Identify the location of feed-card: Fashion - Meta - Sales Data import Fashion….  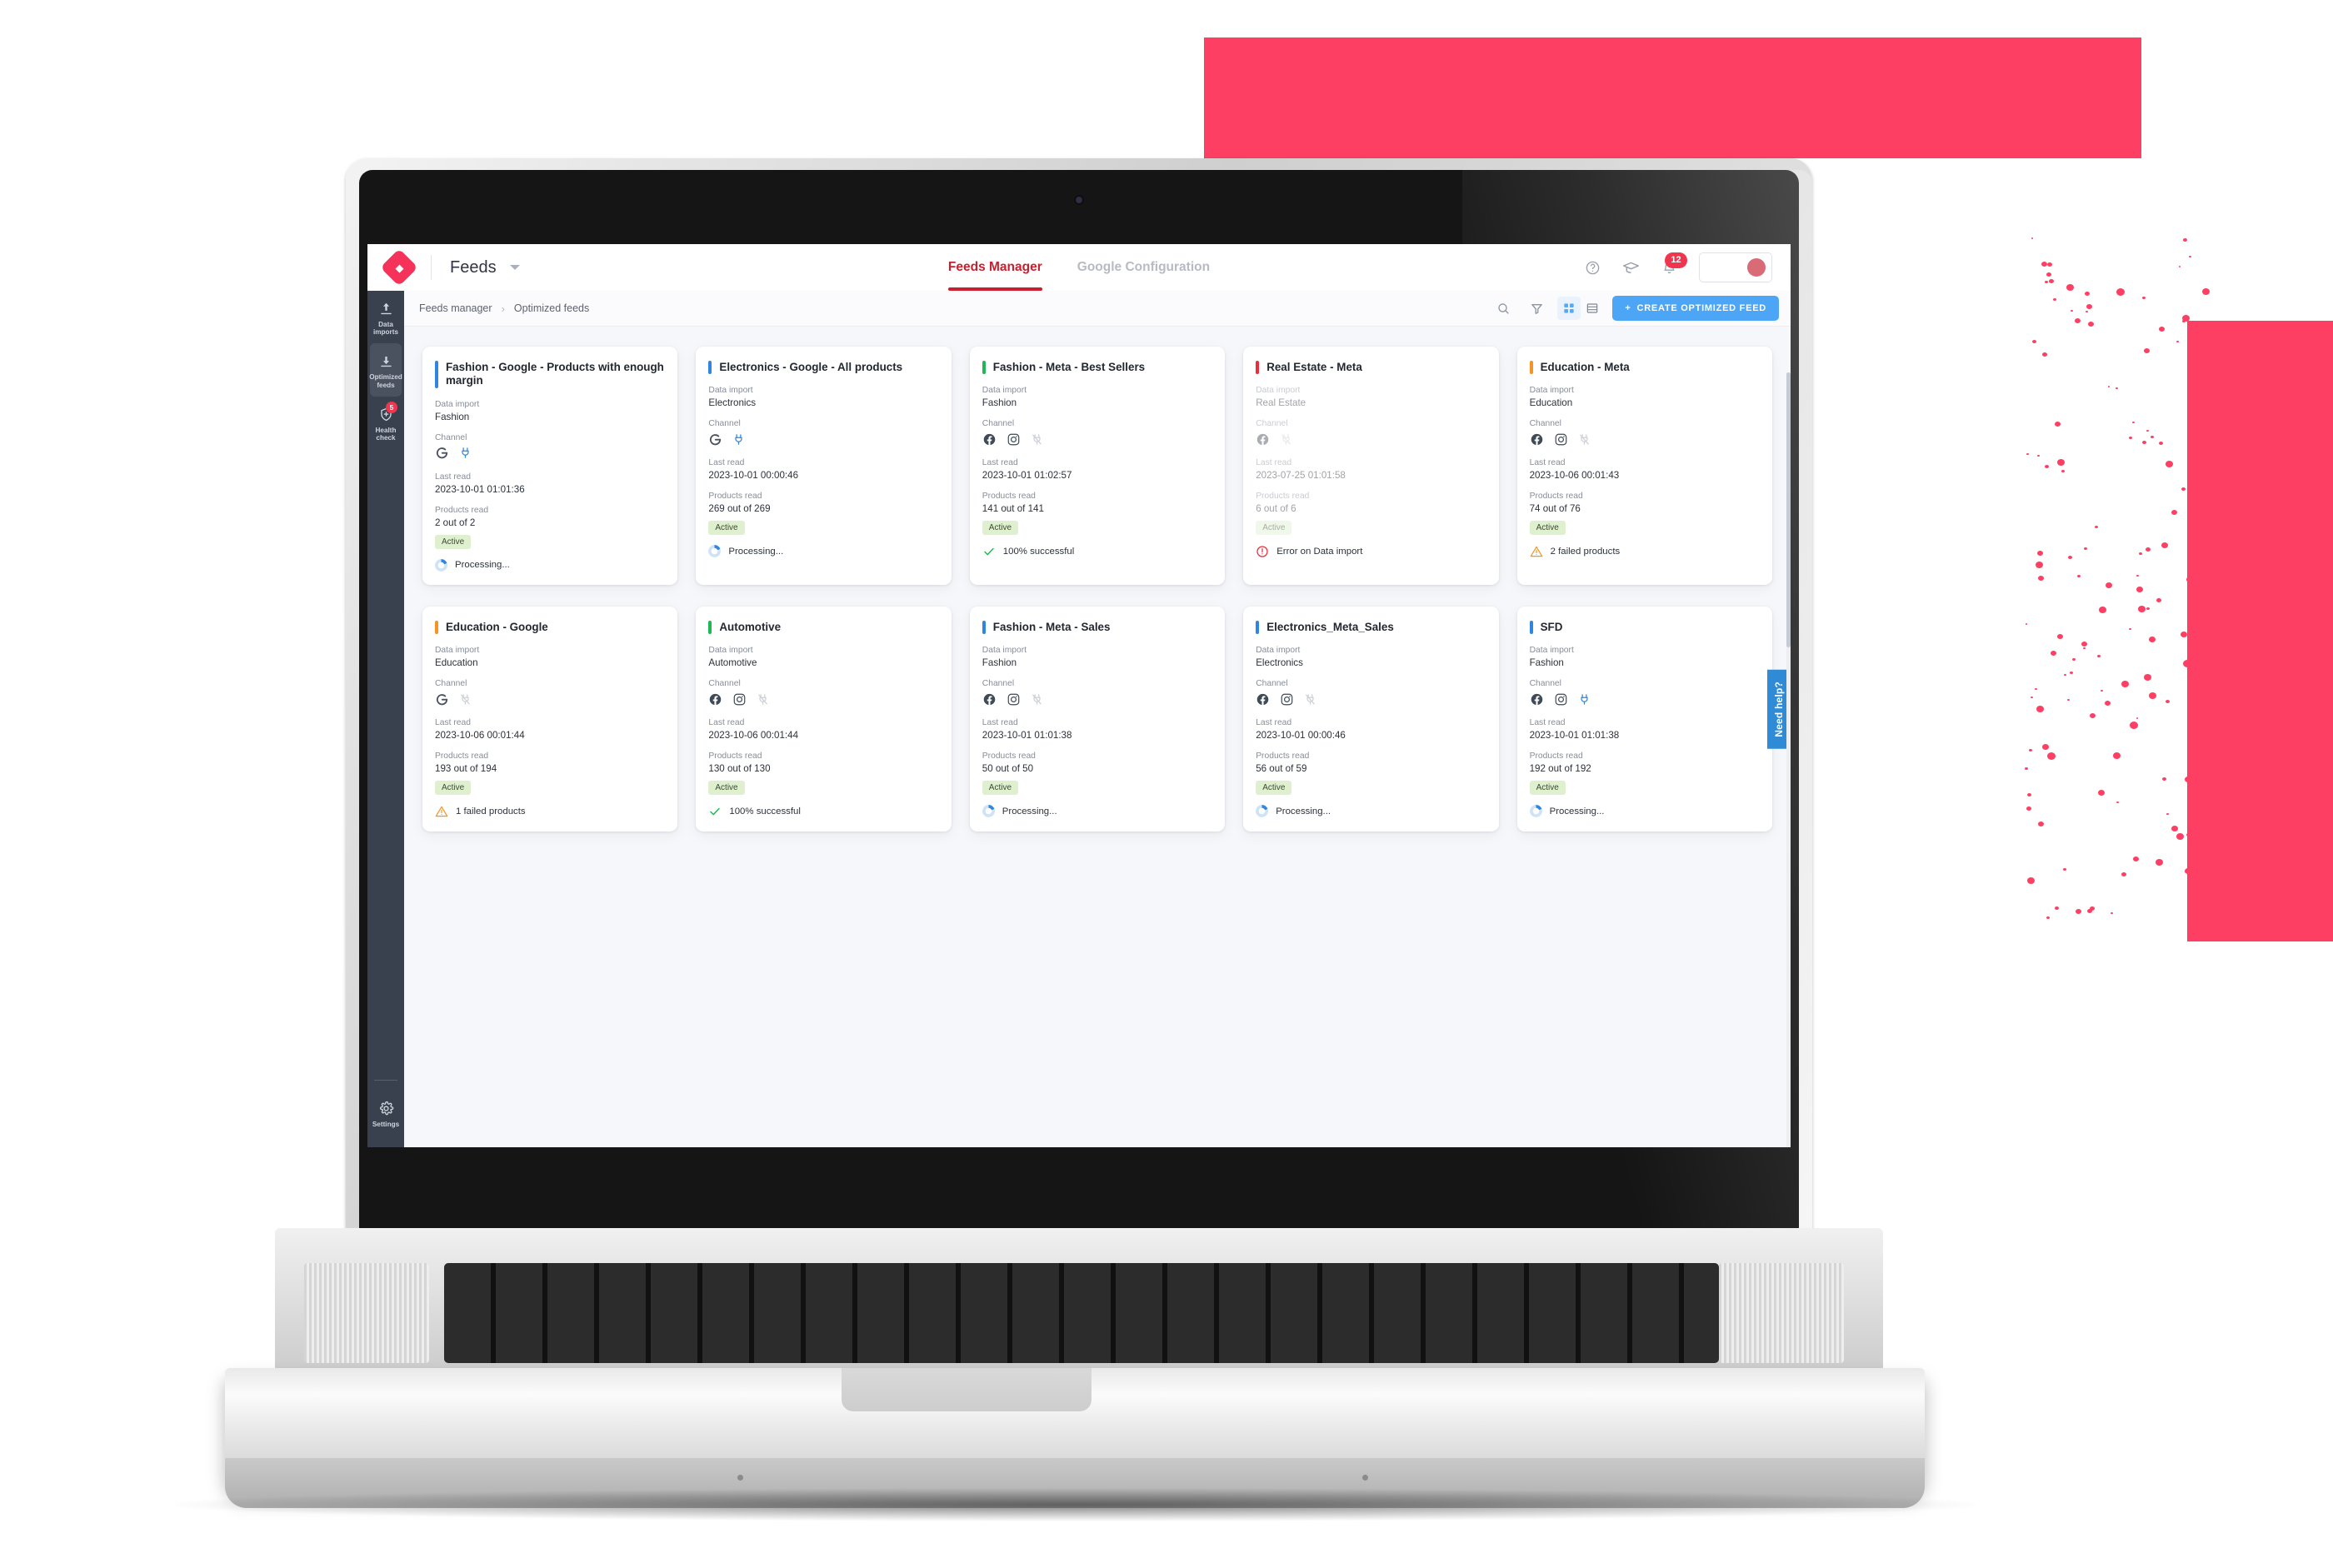
(1098, 719).